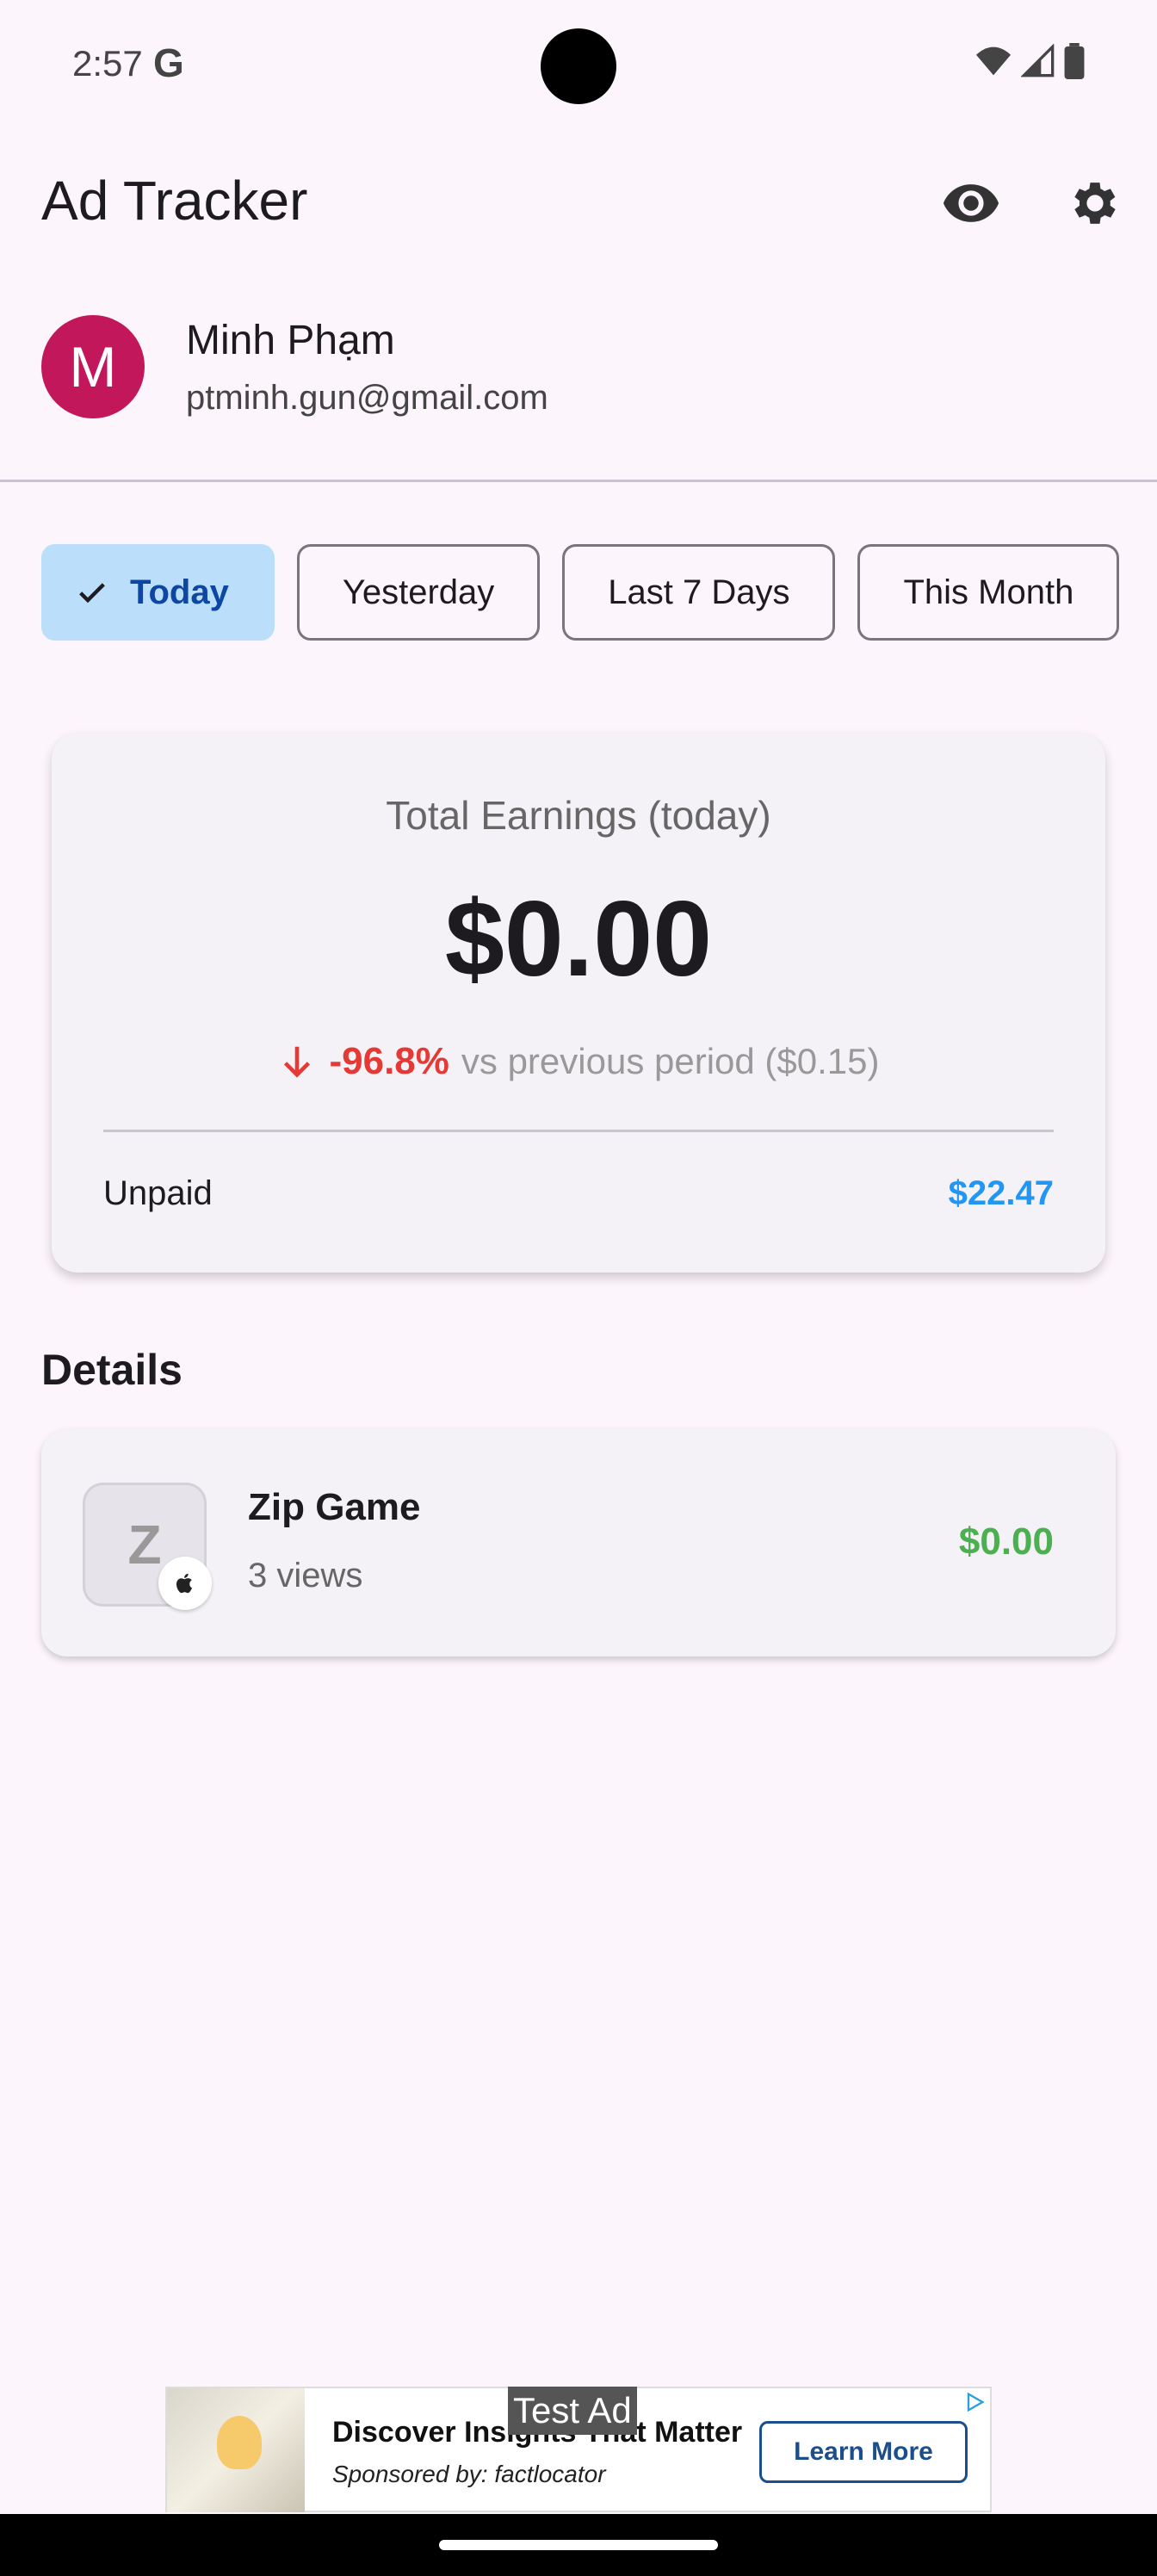 This screenshot has height=2576, width=1157. I want to click on ad-sponsor: Sponsored by: factlocator, so click(469, 2474).